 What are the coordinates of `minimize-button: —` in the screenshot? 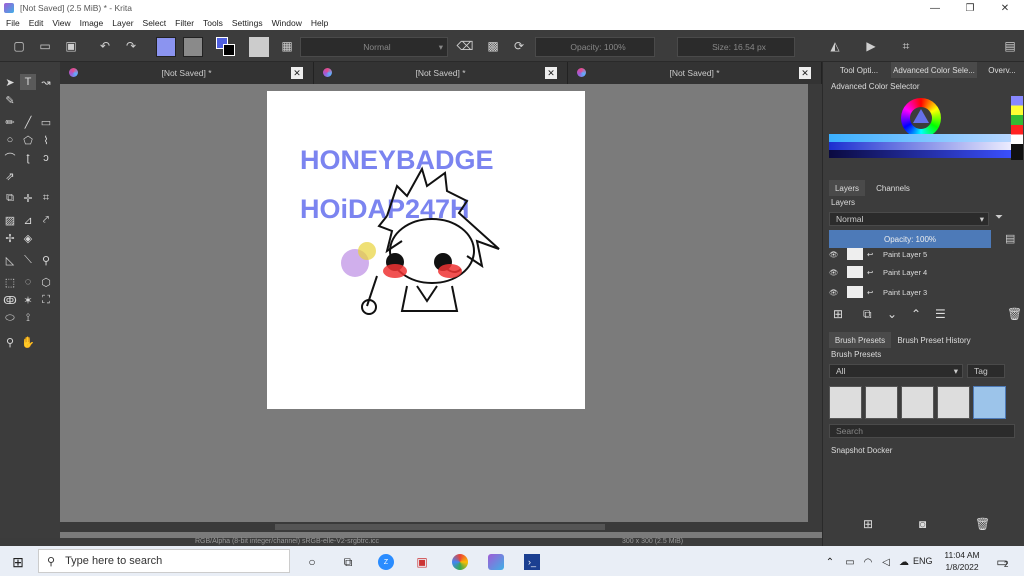 It's located at (935, 8).